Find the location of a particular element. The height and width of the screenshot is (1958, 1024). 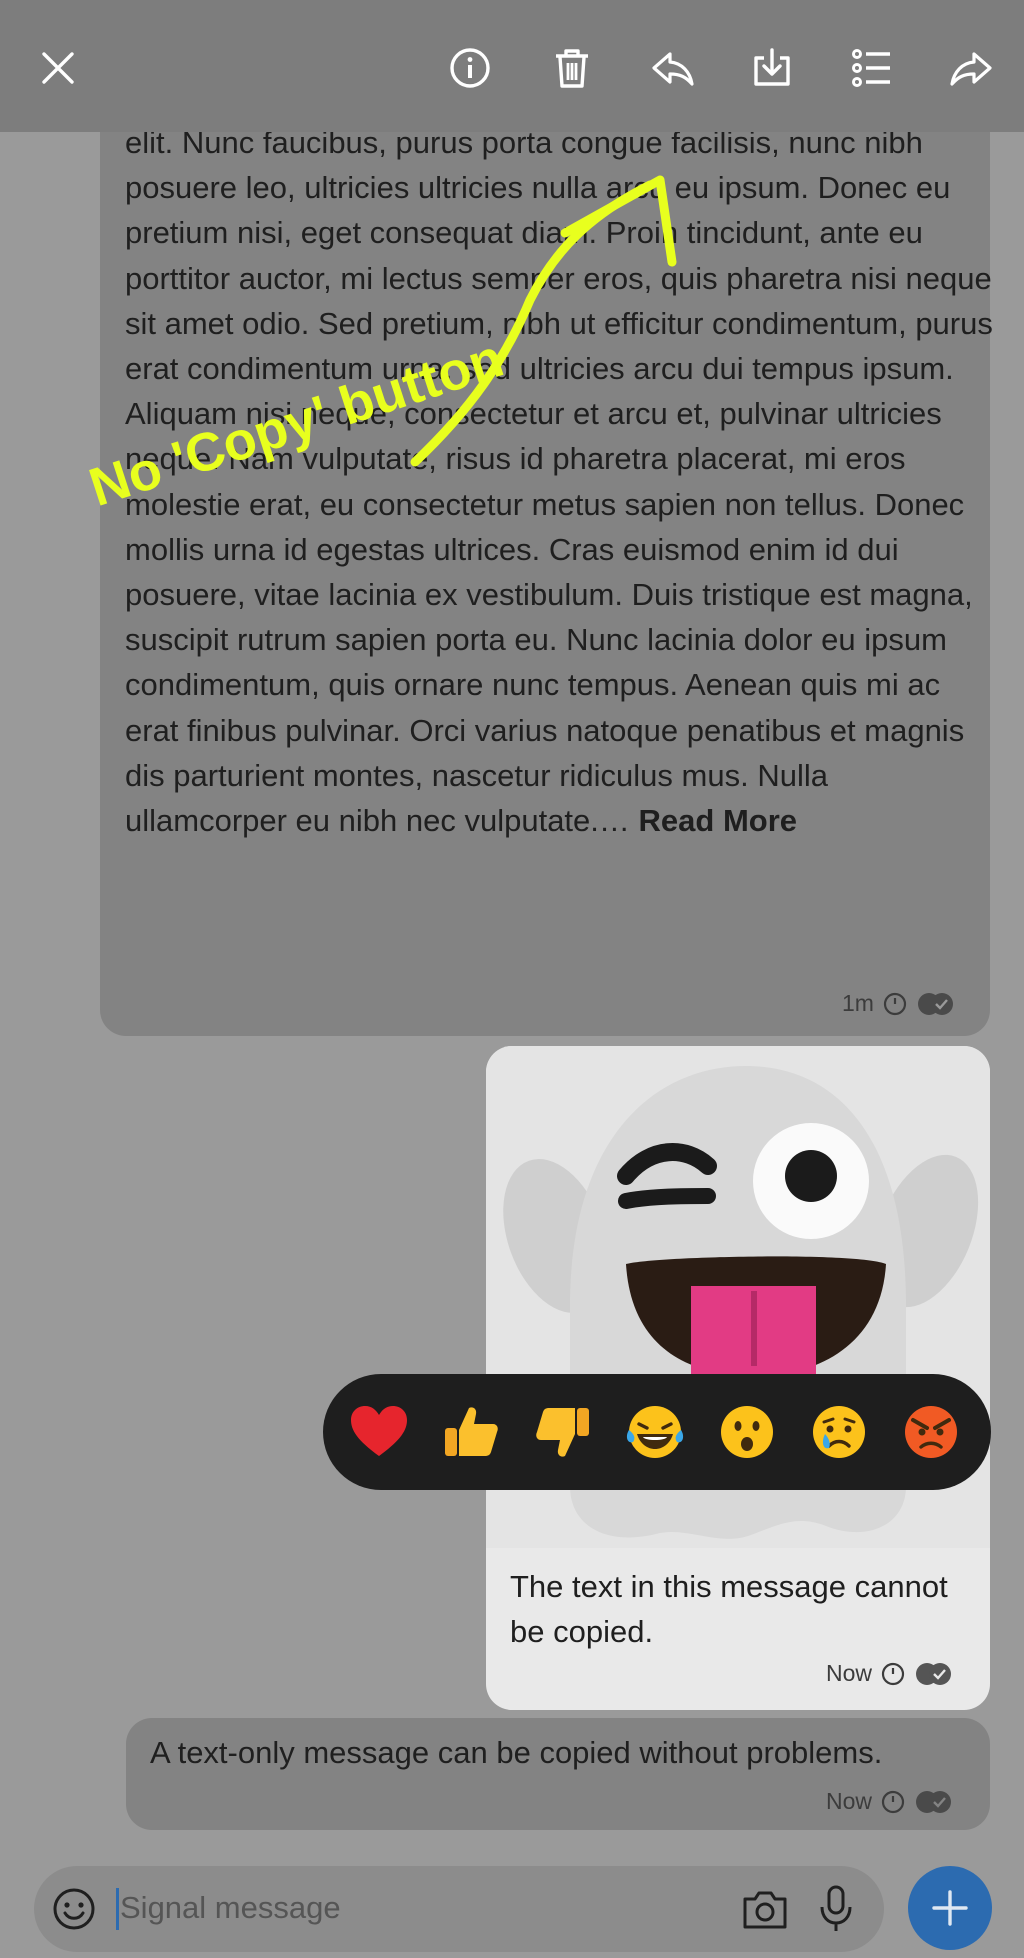

trash-icon is located at coordinates (572, 68).